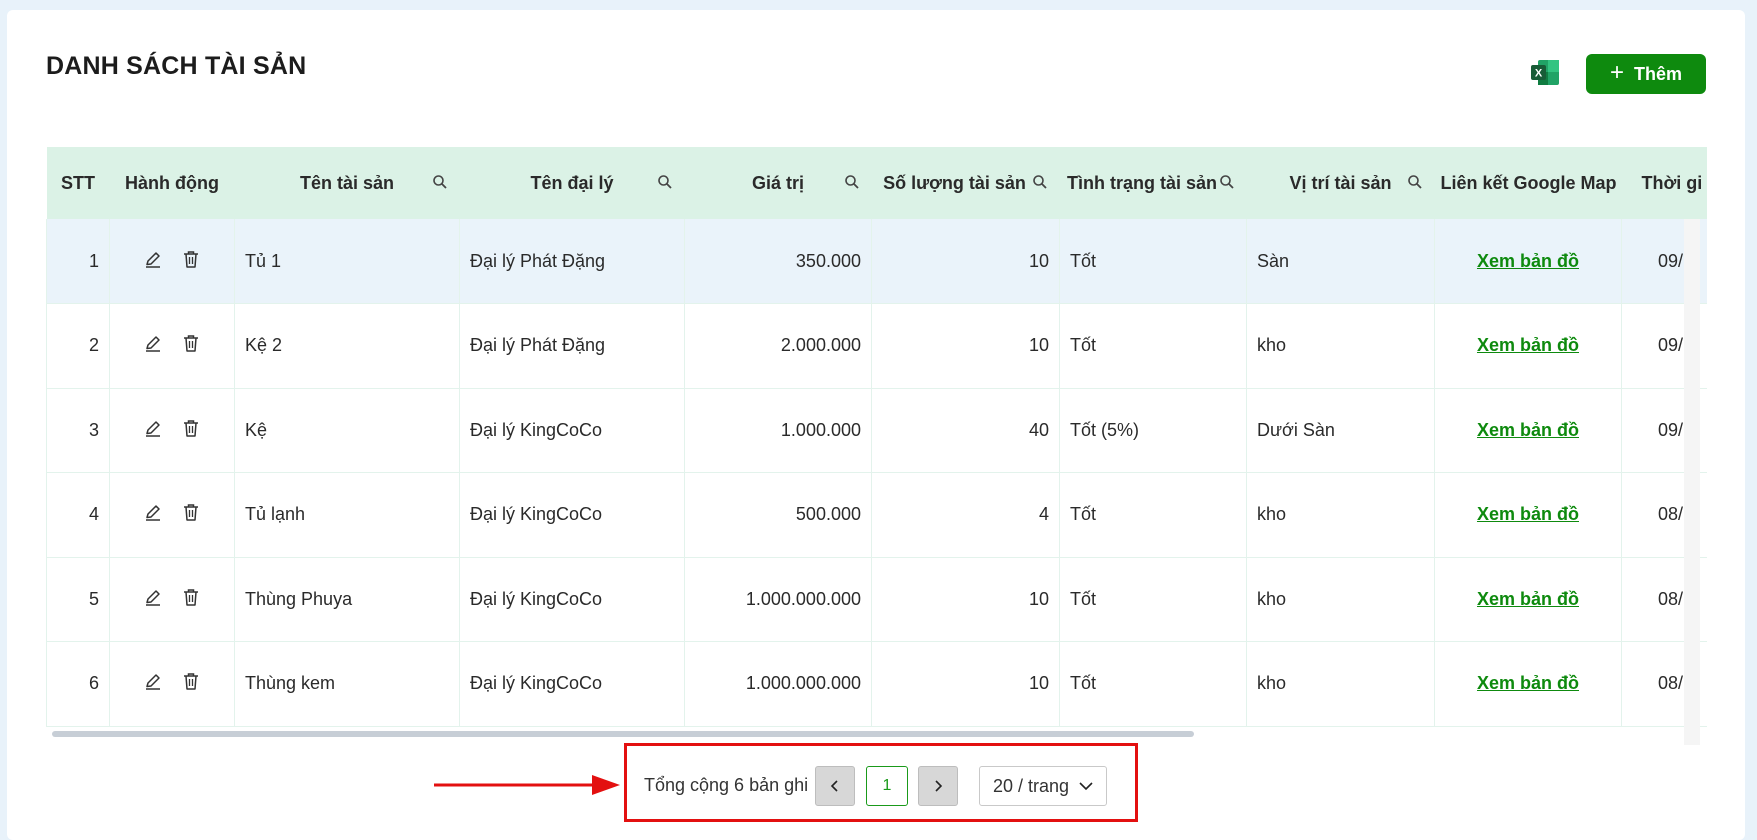 This screenshot has width=1757, height=840. What do you see at coordinates (835, 786) in the screenshot?
I see `prev-page-button` at bounding box center [835, 786].